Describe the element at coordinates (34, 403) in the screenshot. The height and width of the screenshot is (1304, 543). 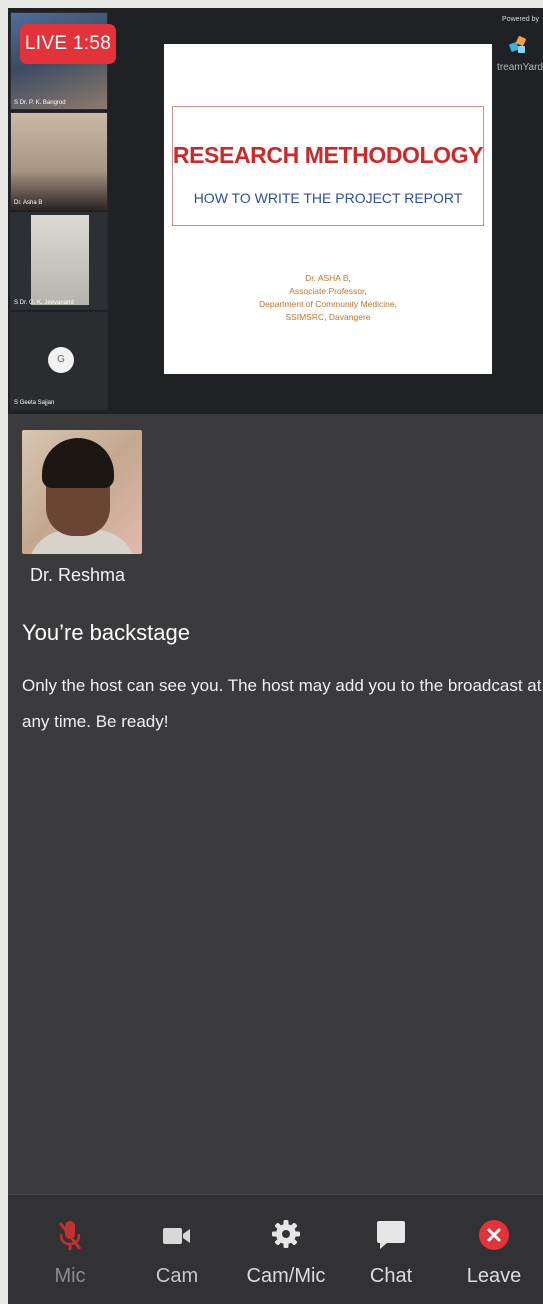
I see `participant-name: S Geeta Sajjan` at that location.